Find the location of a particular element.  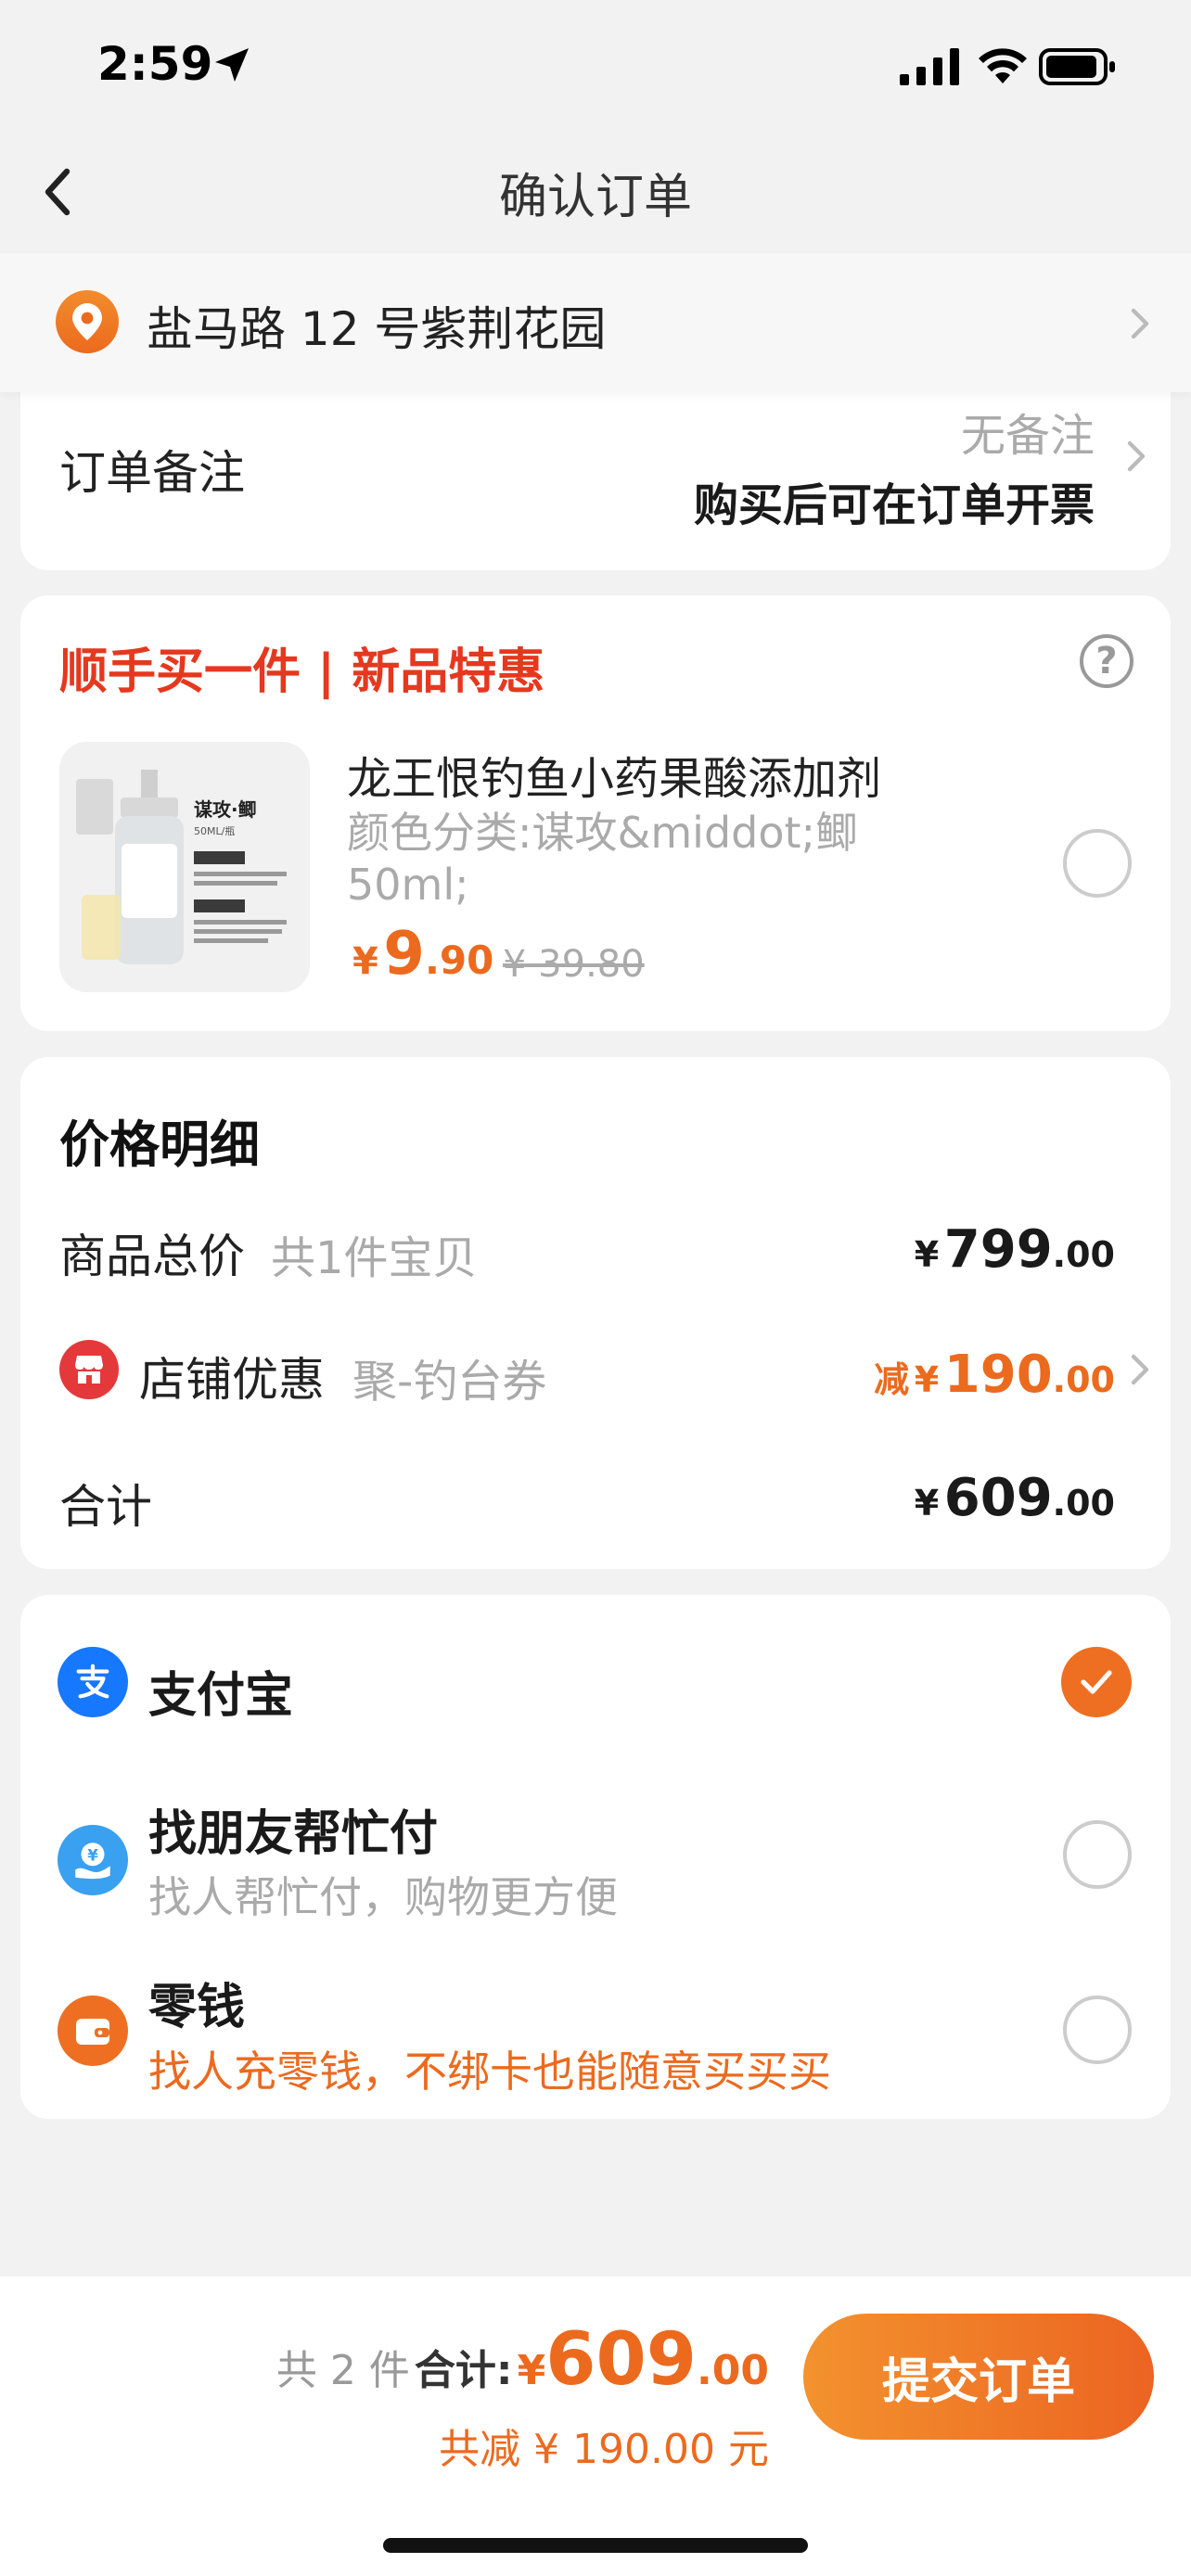

amount-integer: 190 is located at coordinates (998, 1375).